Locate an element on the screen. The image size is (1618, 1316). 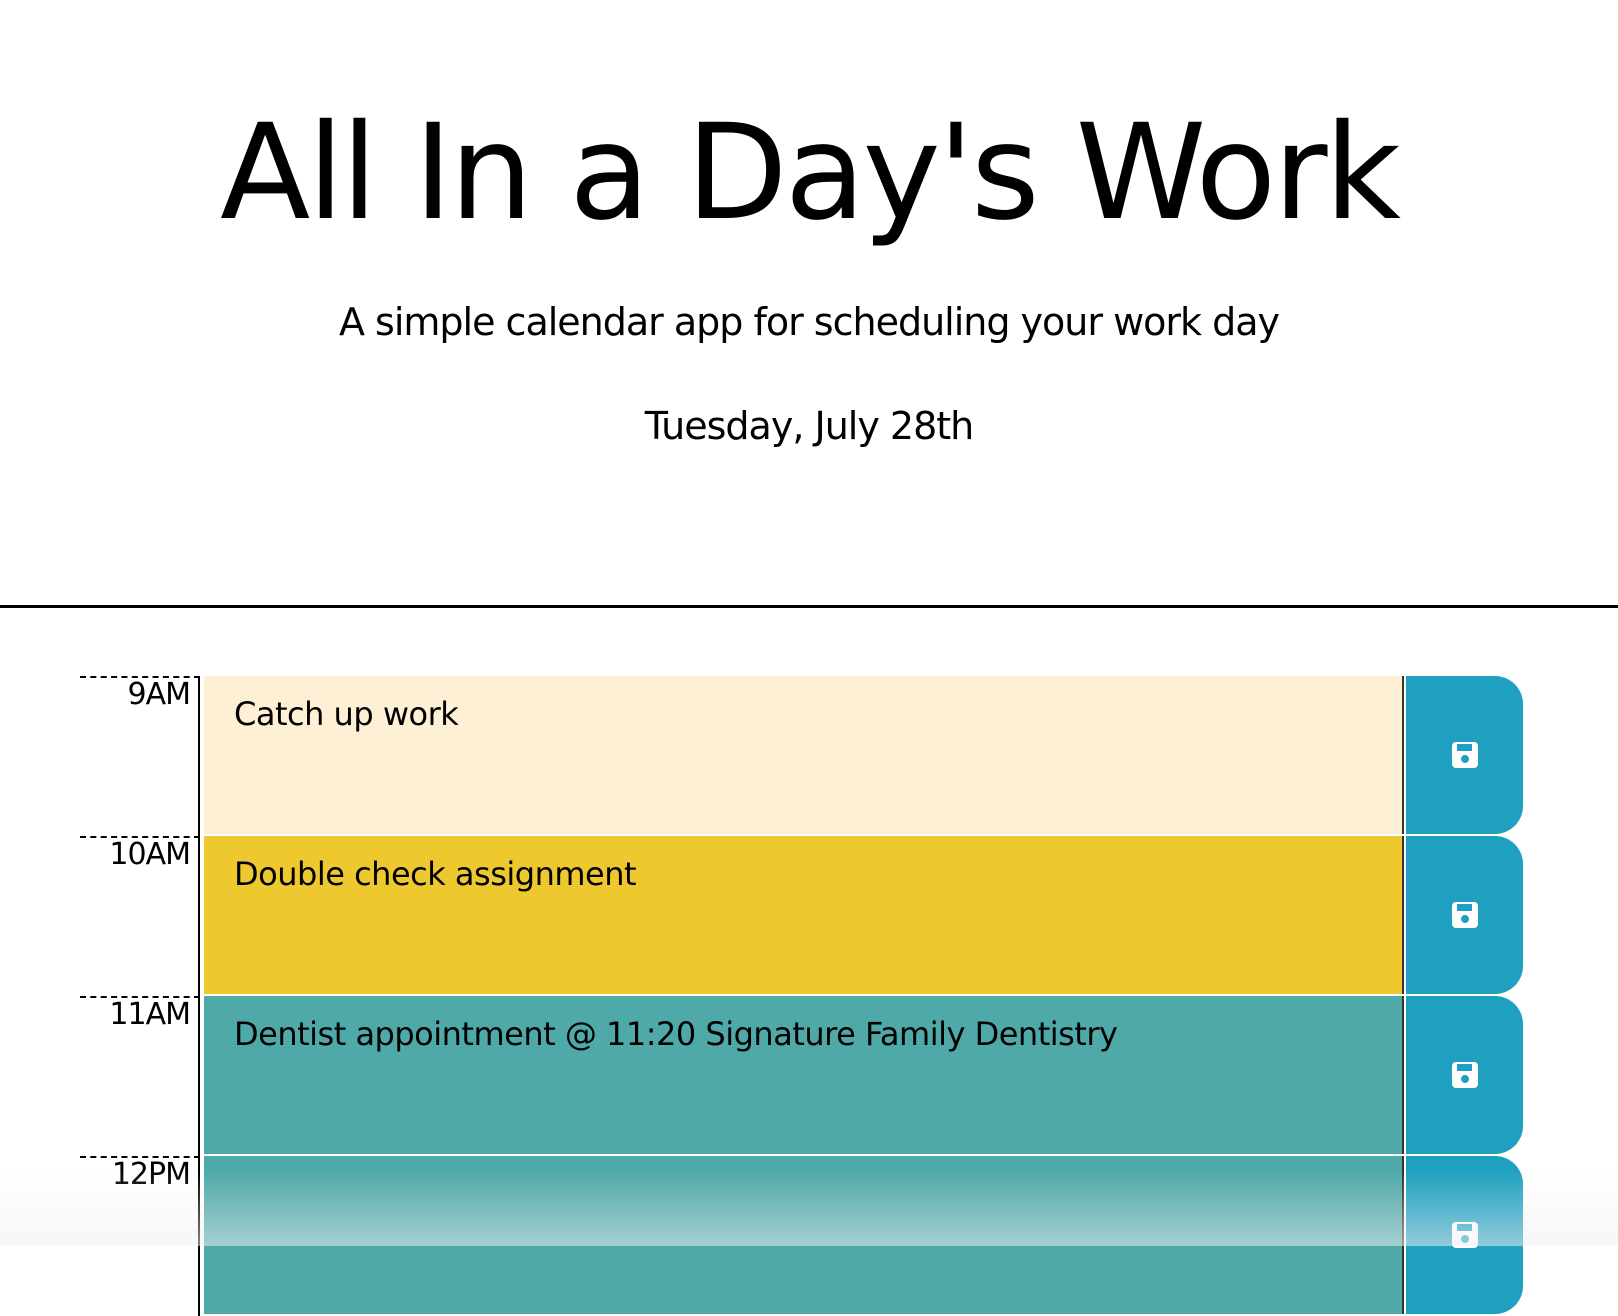
hour-label: 11AM is located at coordinates (140, 1076).